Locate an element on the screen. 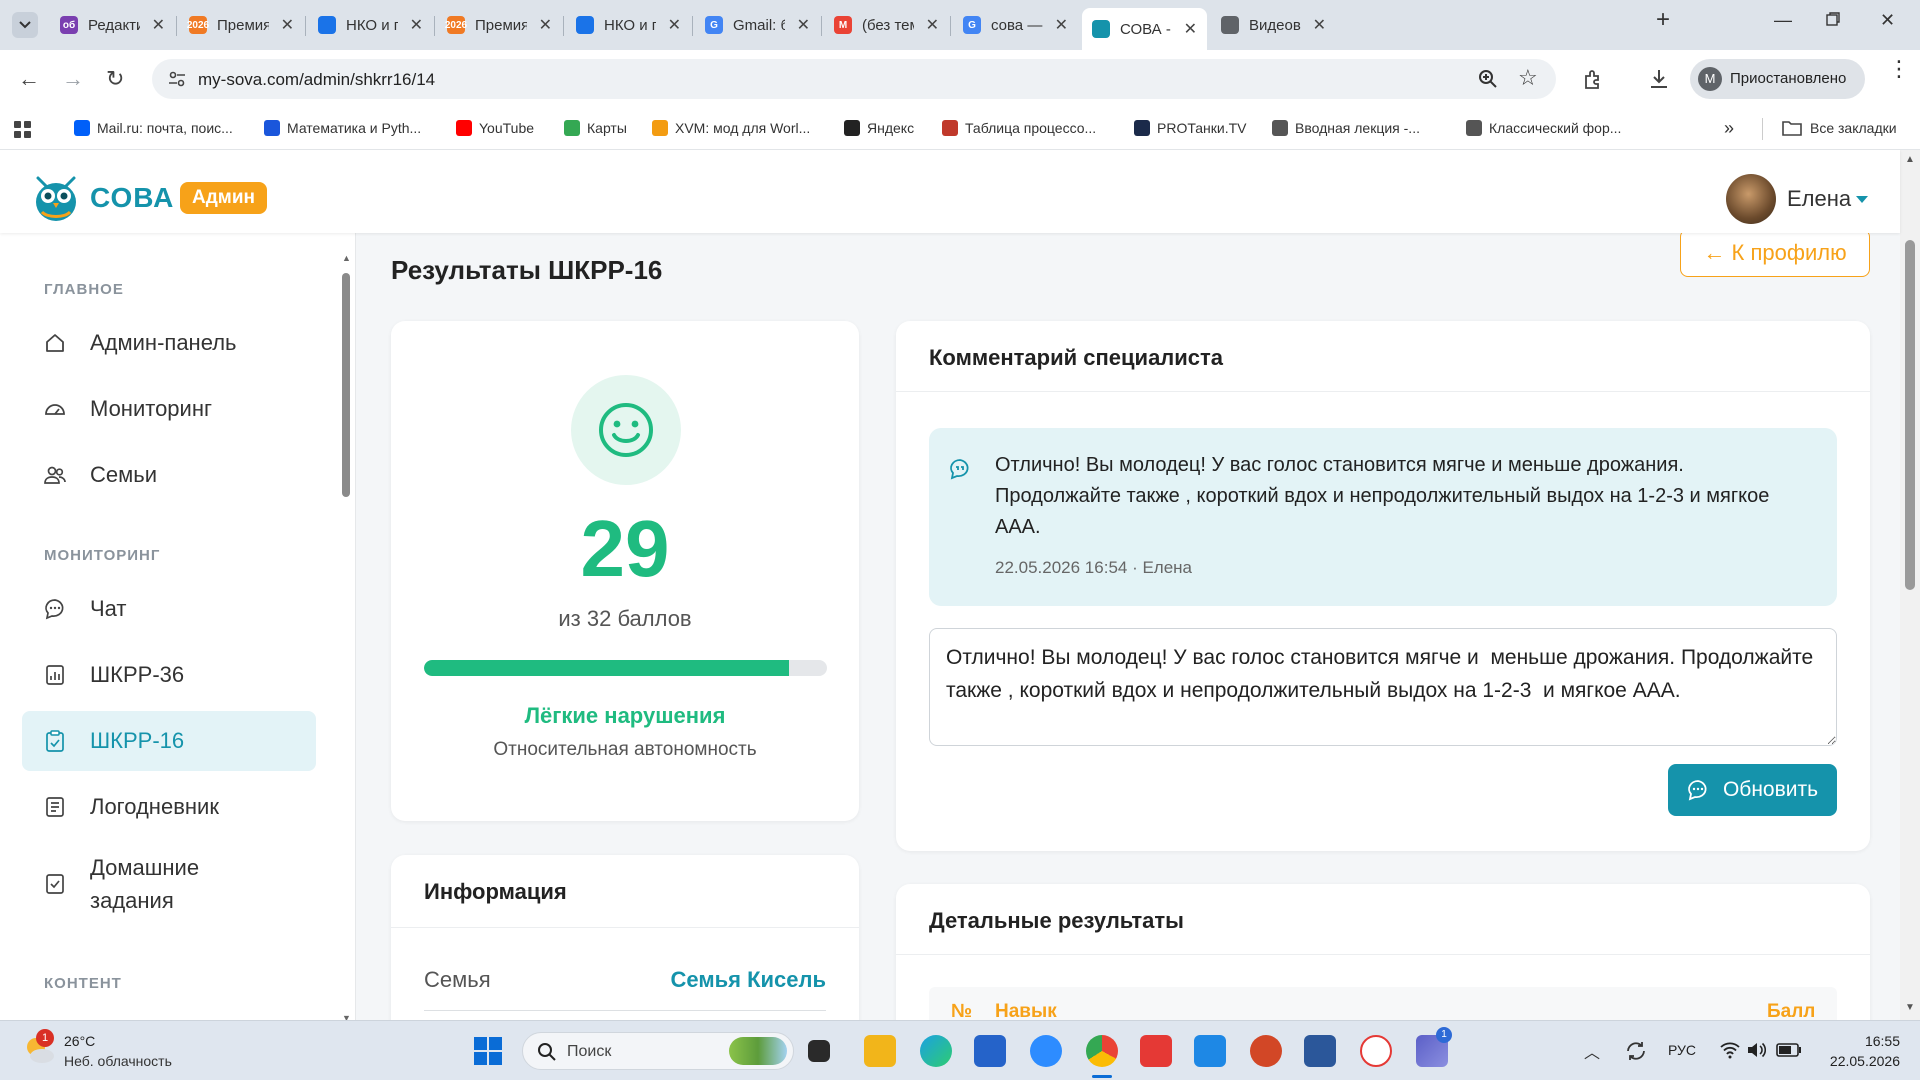 Image resolution: width=1920 pixels, height=1080 pixels. sidebar-item-logodiary: Логодневник is located at coordinates (169, 807).